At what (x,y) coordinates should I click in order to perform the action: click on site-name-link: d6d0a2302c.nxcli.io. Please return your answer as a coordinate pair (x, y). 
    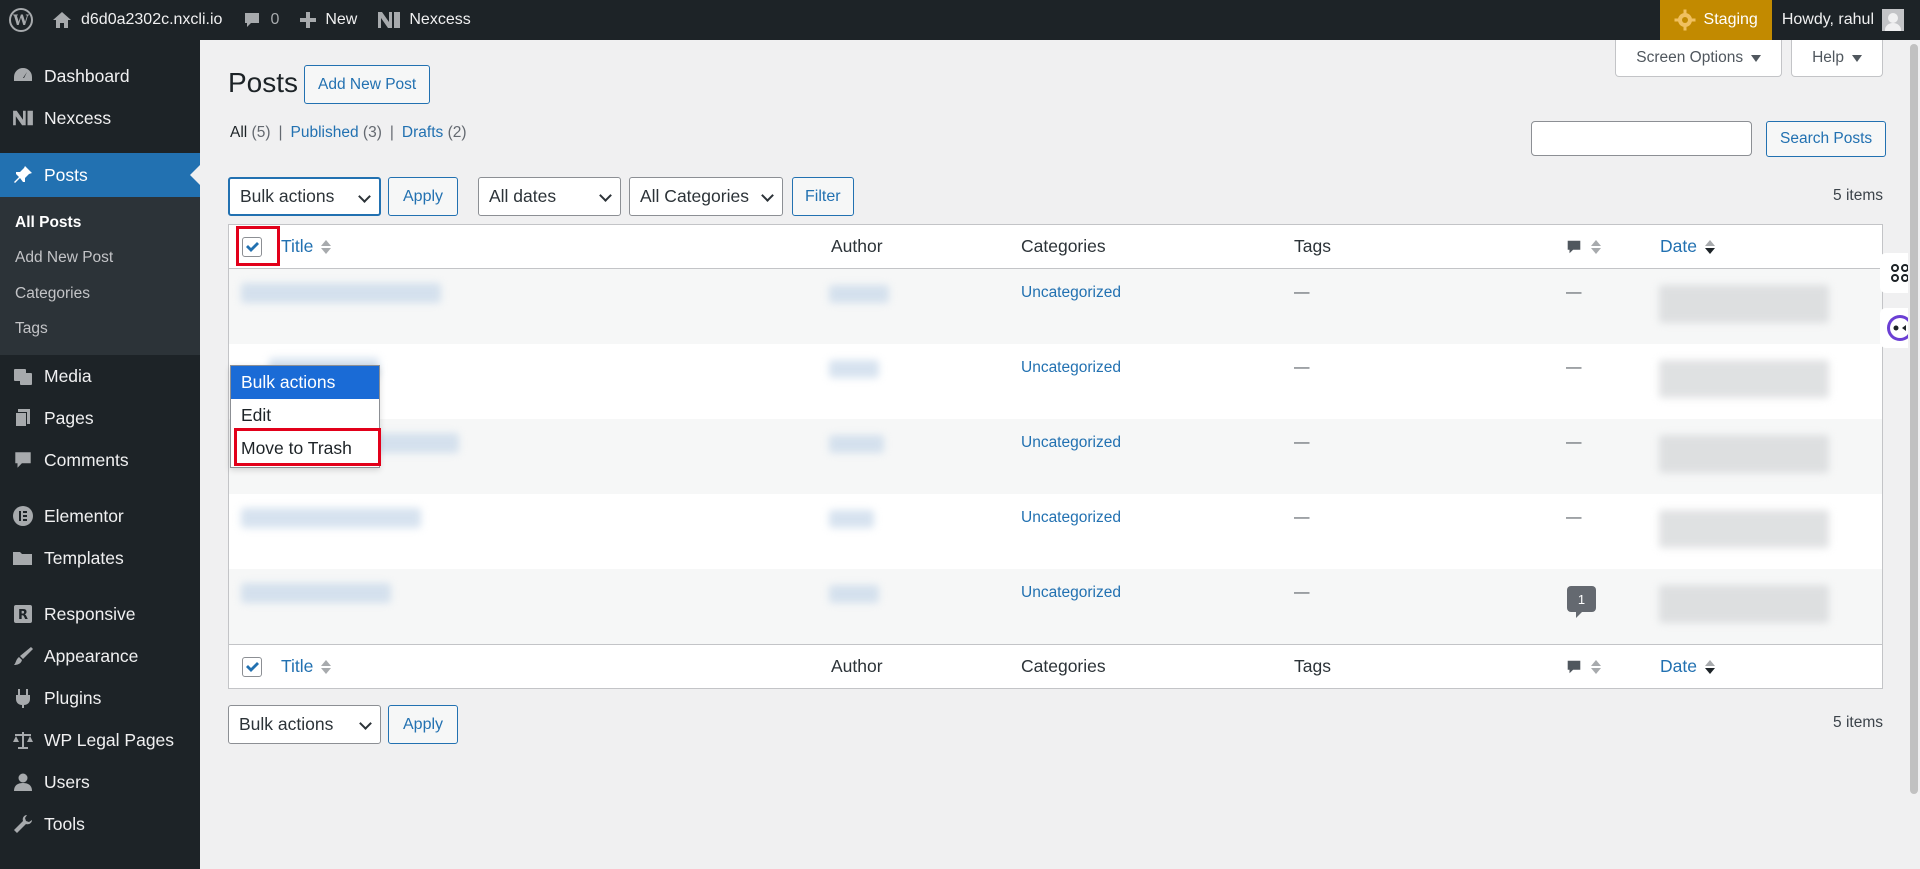
    Looking at the image, I should click on (137, 20).